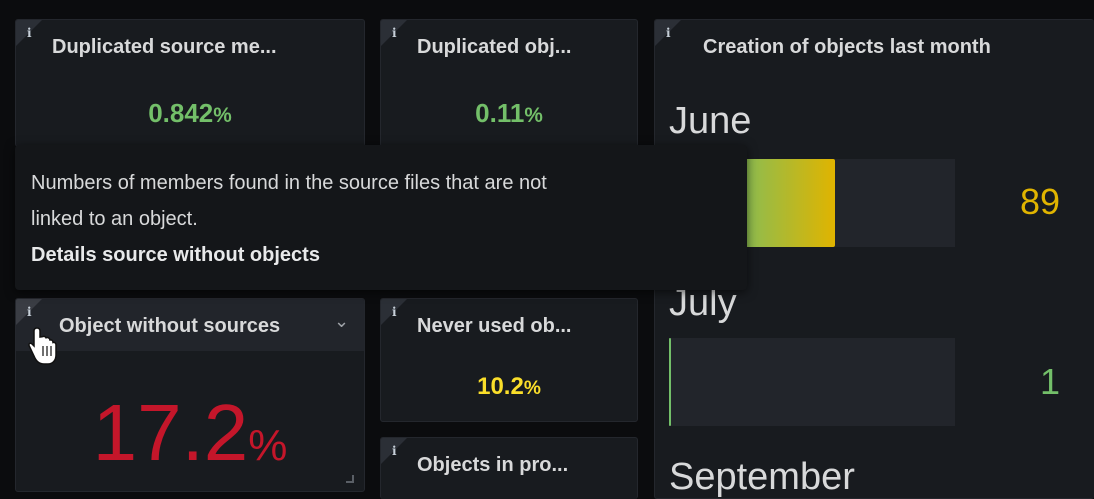 This screenshot has height=499, width=1094. Describe the element at coordinates (670, 382) in the screenshot. I see `bar-fill-july` at that location.